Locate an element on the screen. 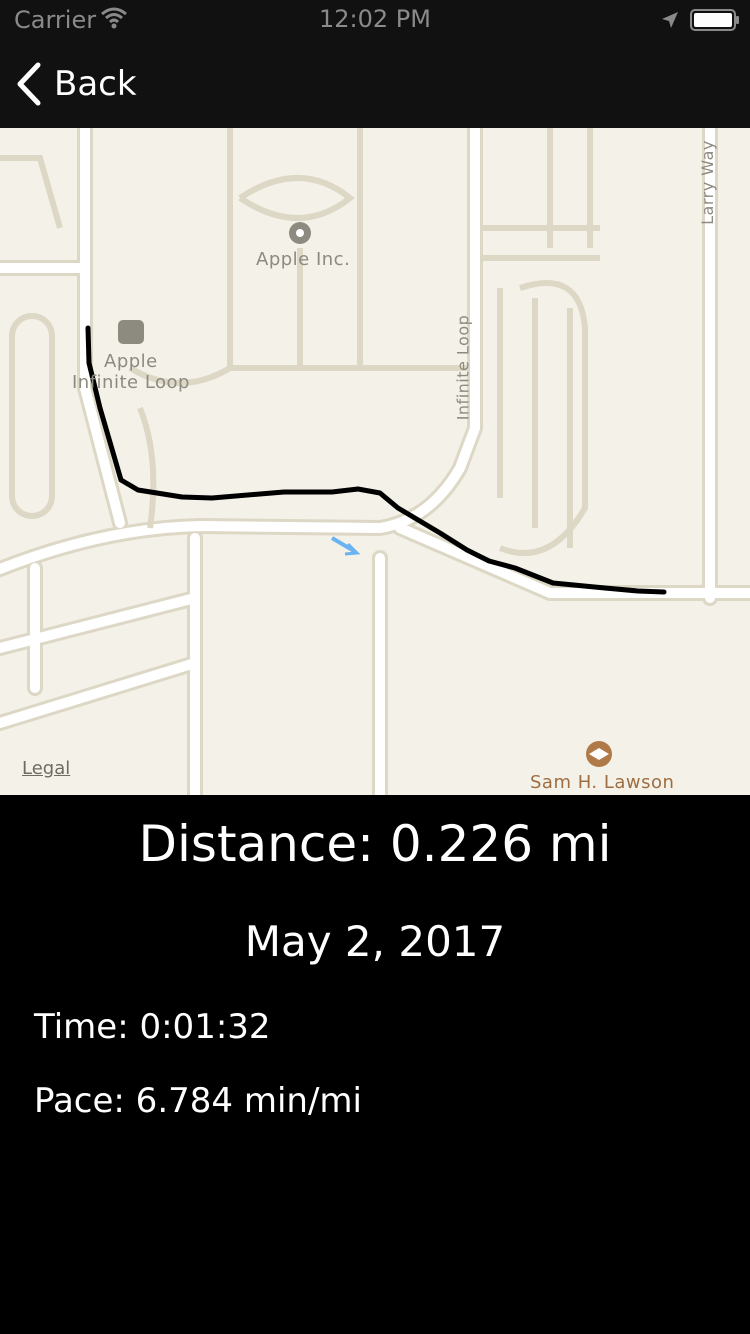  apple-label-line2: Infinite Loop is located at coordinates (131, 382).